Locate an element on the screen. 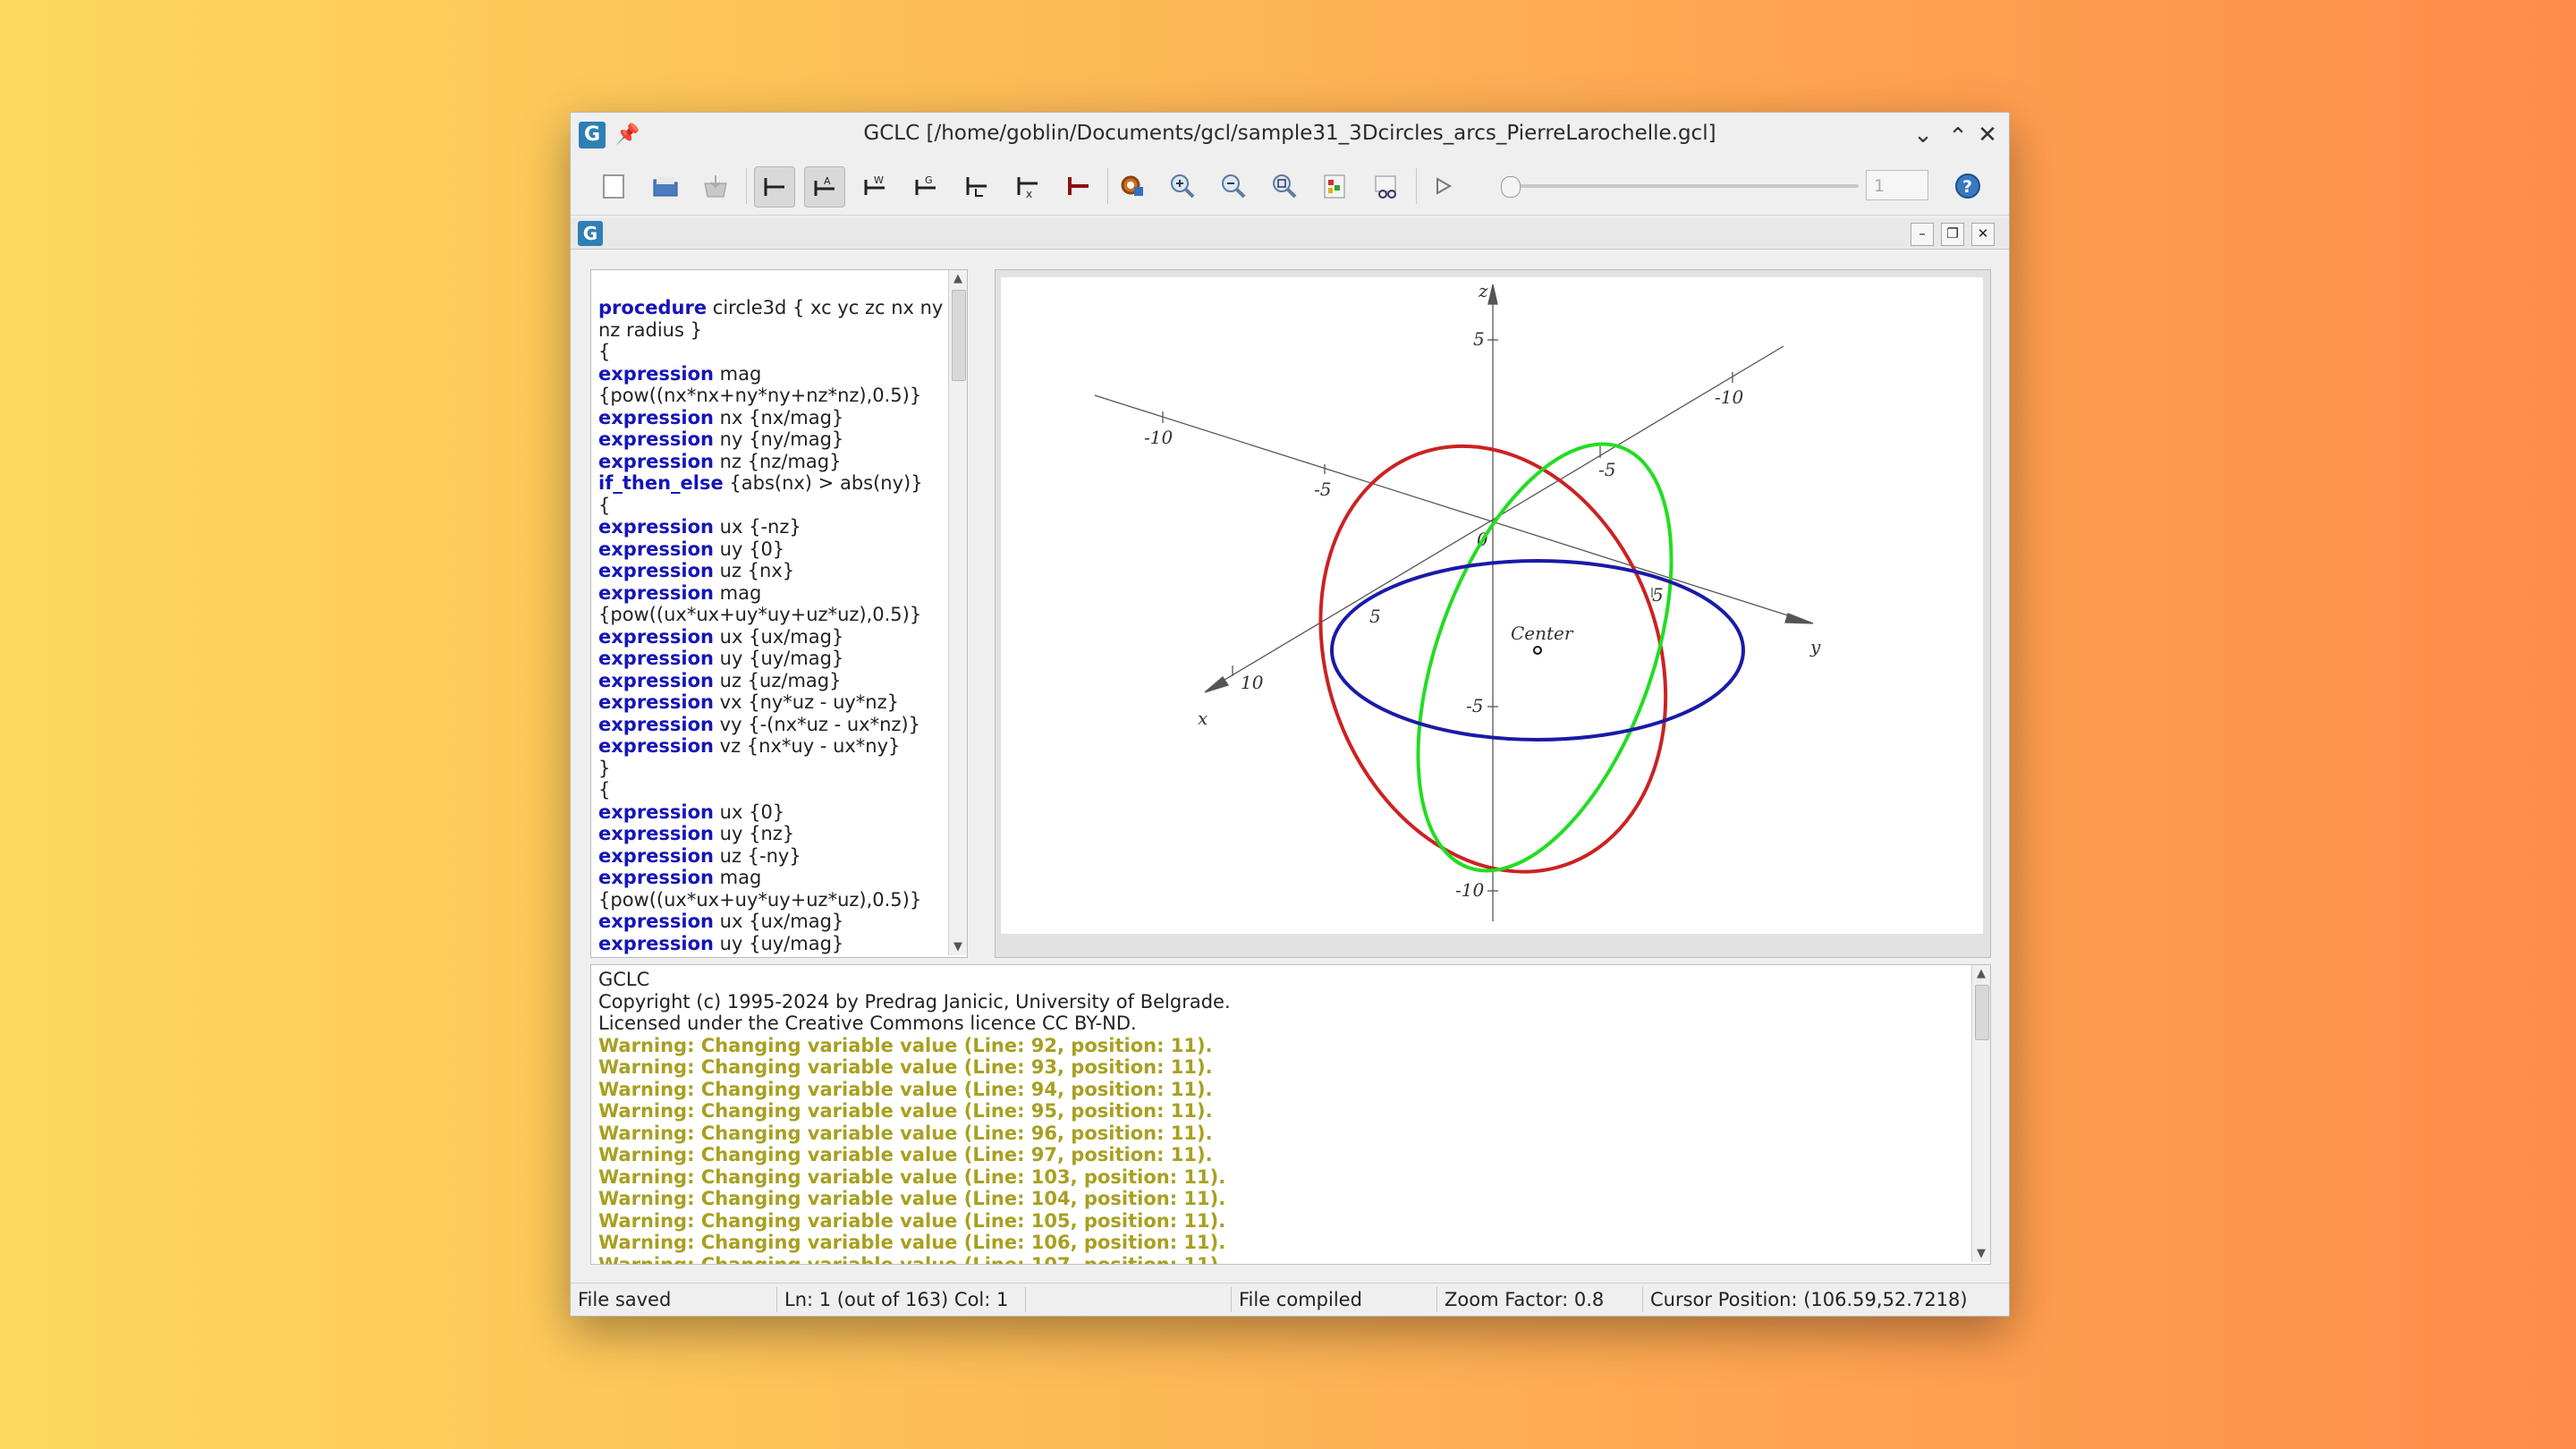 The width and height of the screenshot is (2576, 1449). code-line: expression vy {-(nx*uz - ux*nz)} is located at coordinates (775, 725).